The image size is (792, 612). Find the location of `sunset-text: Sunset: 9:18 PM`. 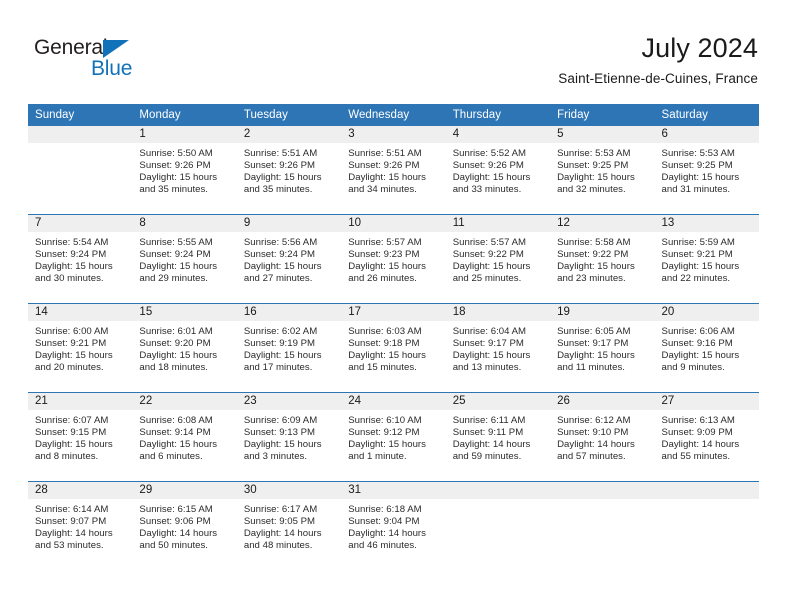

sunset-text: Sunset: 9:18 PM is located at coordinates (384, 344).